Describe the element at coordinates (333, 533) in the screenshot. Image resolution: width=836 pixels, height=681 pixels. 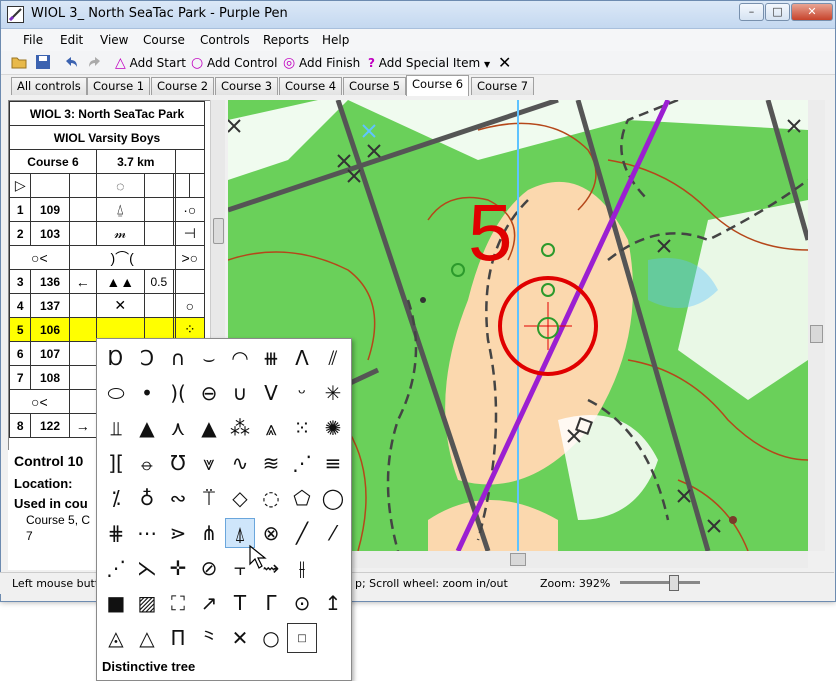
I see `symbol-cell: ⁄` at that location.